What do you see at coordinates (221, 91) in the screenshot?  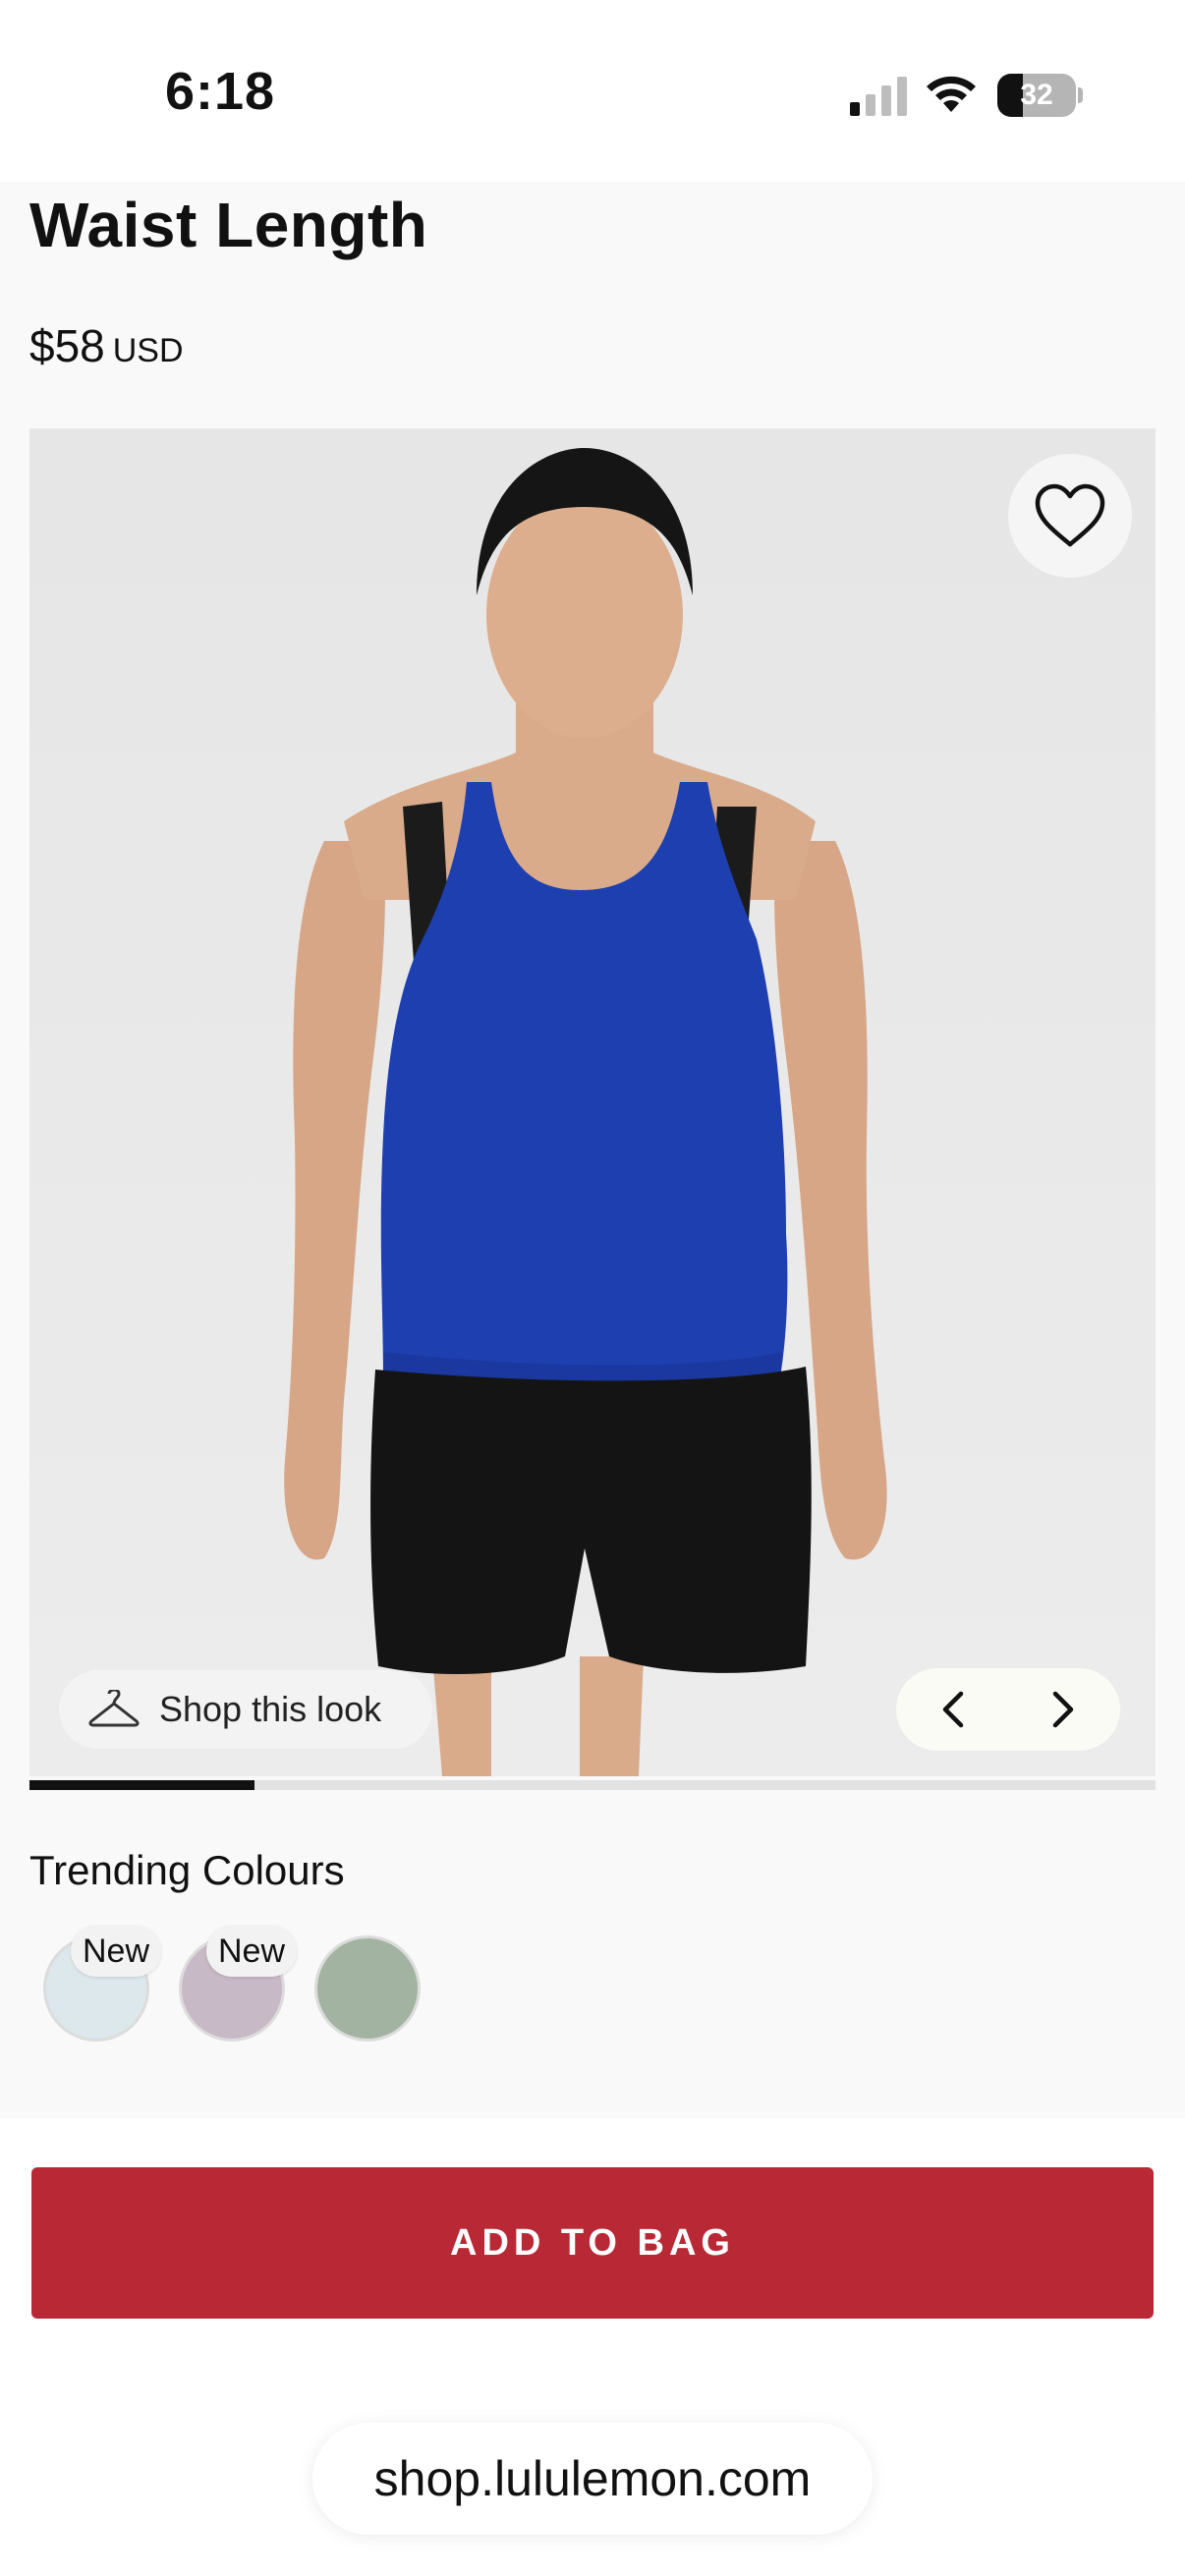 I see `status-time: 6:18` at bounding box center [221, 91].